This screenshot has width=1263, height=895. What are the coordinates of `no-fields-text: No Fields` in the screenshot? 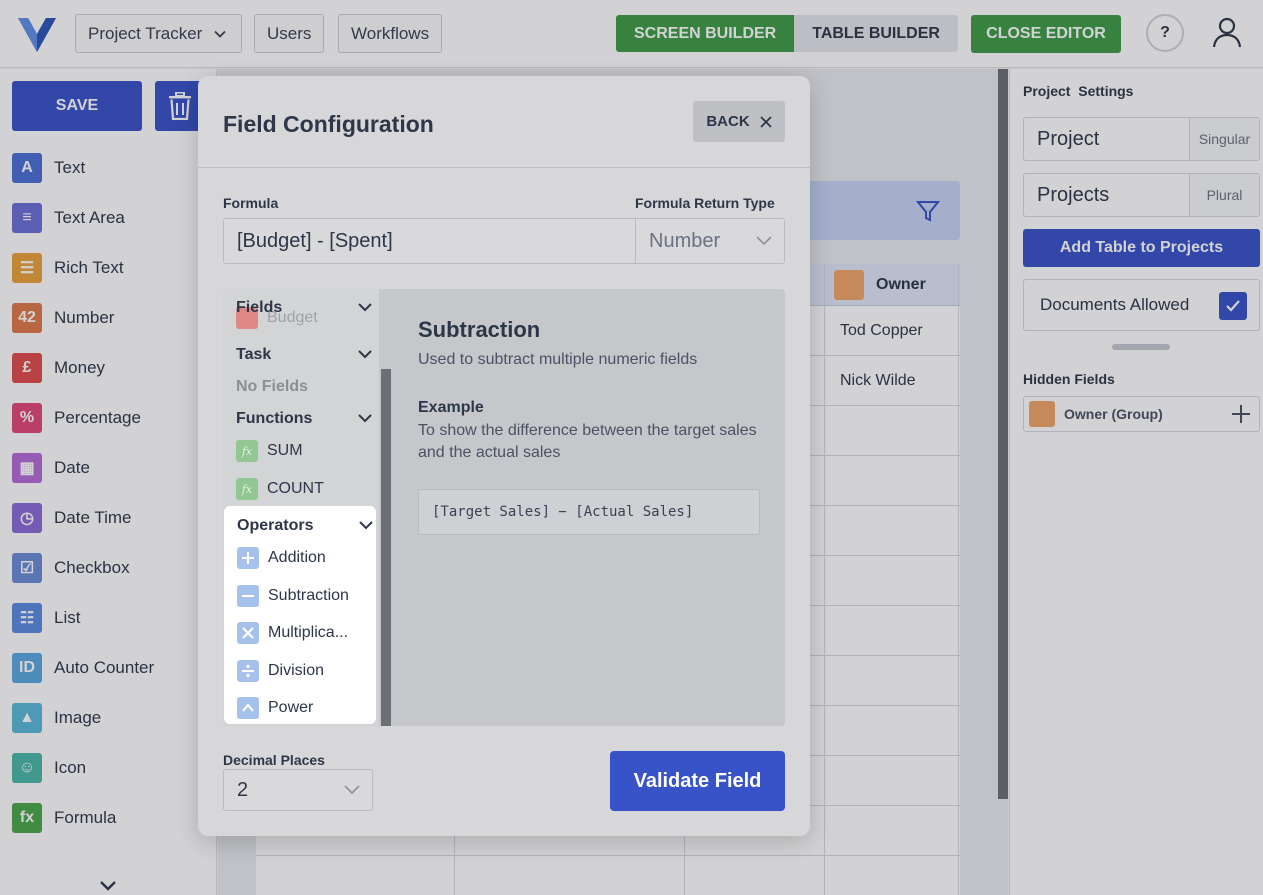 It's located at (272, 386).